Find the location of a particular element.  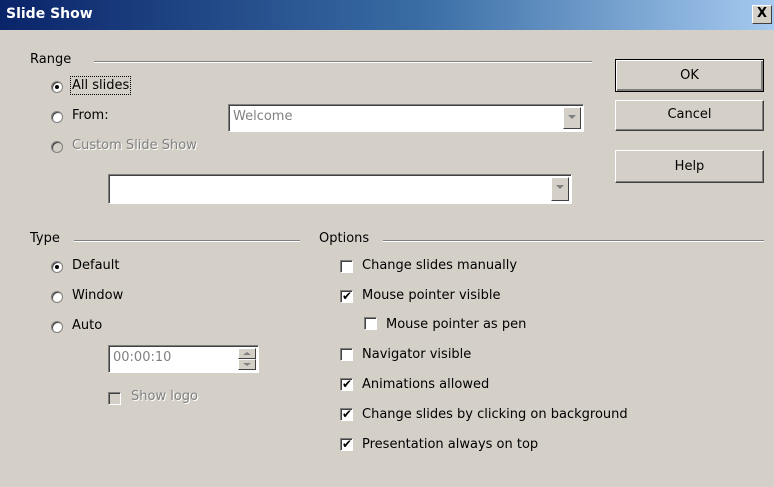

range-group-label: Range is located at coordinates (51, 59).